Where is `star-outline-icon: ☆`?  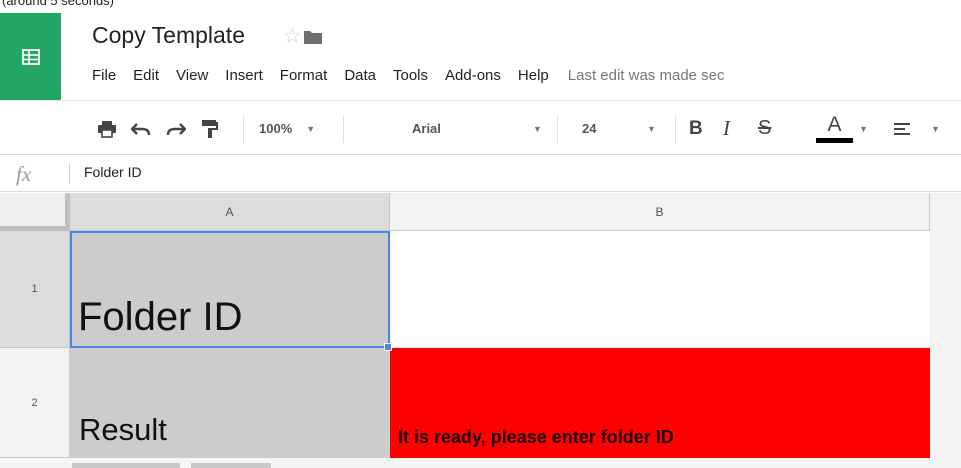 star-outline-icon: ☆ is located at coordinates (292, 36).